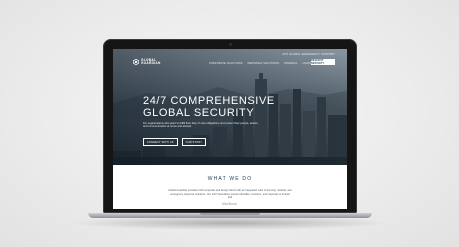  I want to click on request-security-button: REQUEST SECURITY, so click(323, 62).